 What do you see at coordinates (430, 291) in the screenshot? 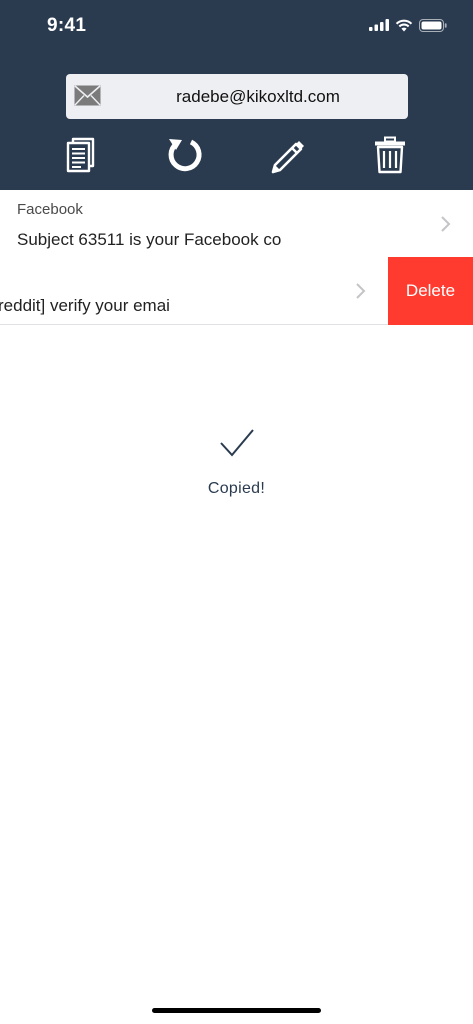
I see `delete-message-button: Delete` at bounding box center [430, 291].